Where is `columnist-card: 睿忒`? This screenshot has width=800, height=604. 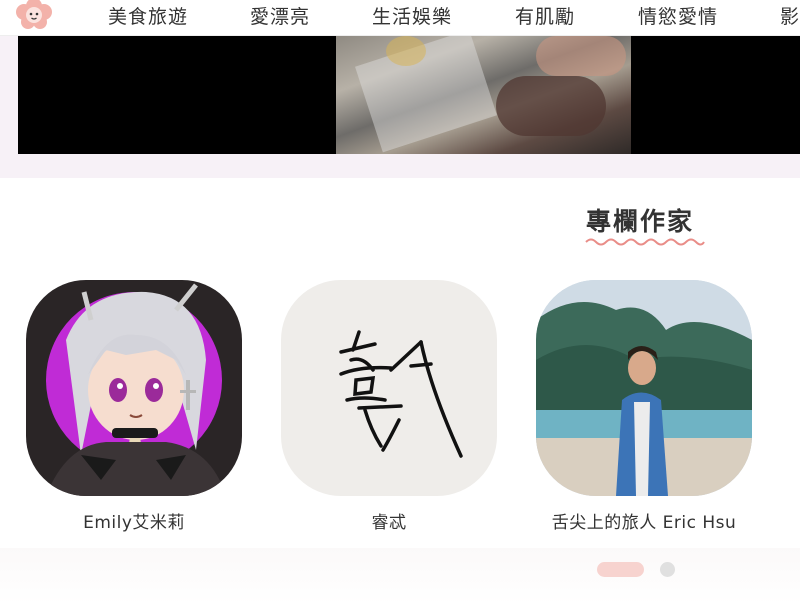
columnist-card: 睿忒 is located at coordinates (389, 406).